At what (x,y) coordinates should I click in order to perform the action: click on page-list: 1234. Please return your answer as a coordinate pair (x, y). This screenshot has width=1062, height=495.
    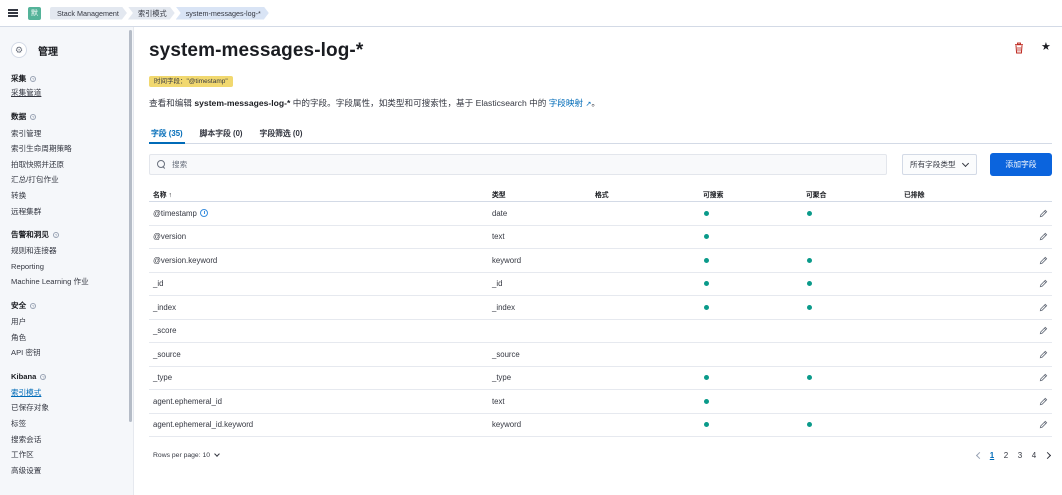
    Looking at the image, I should click on (1013, 455).